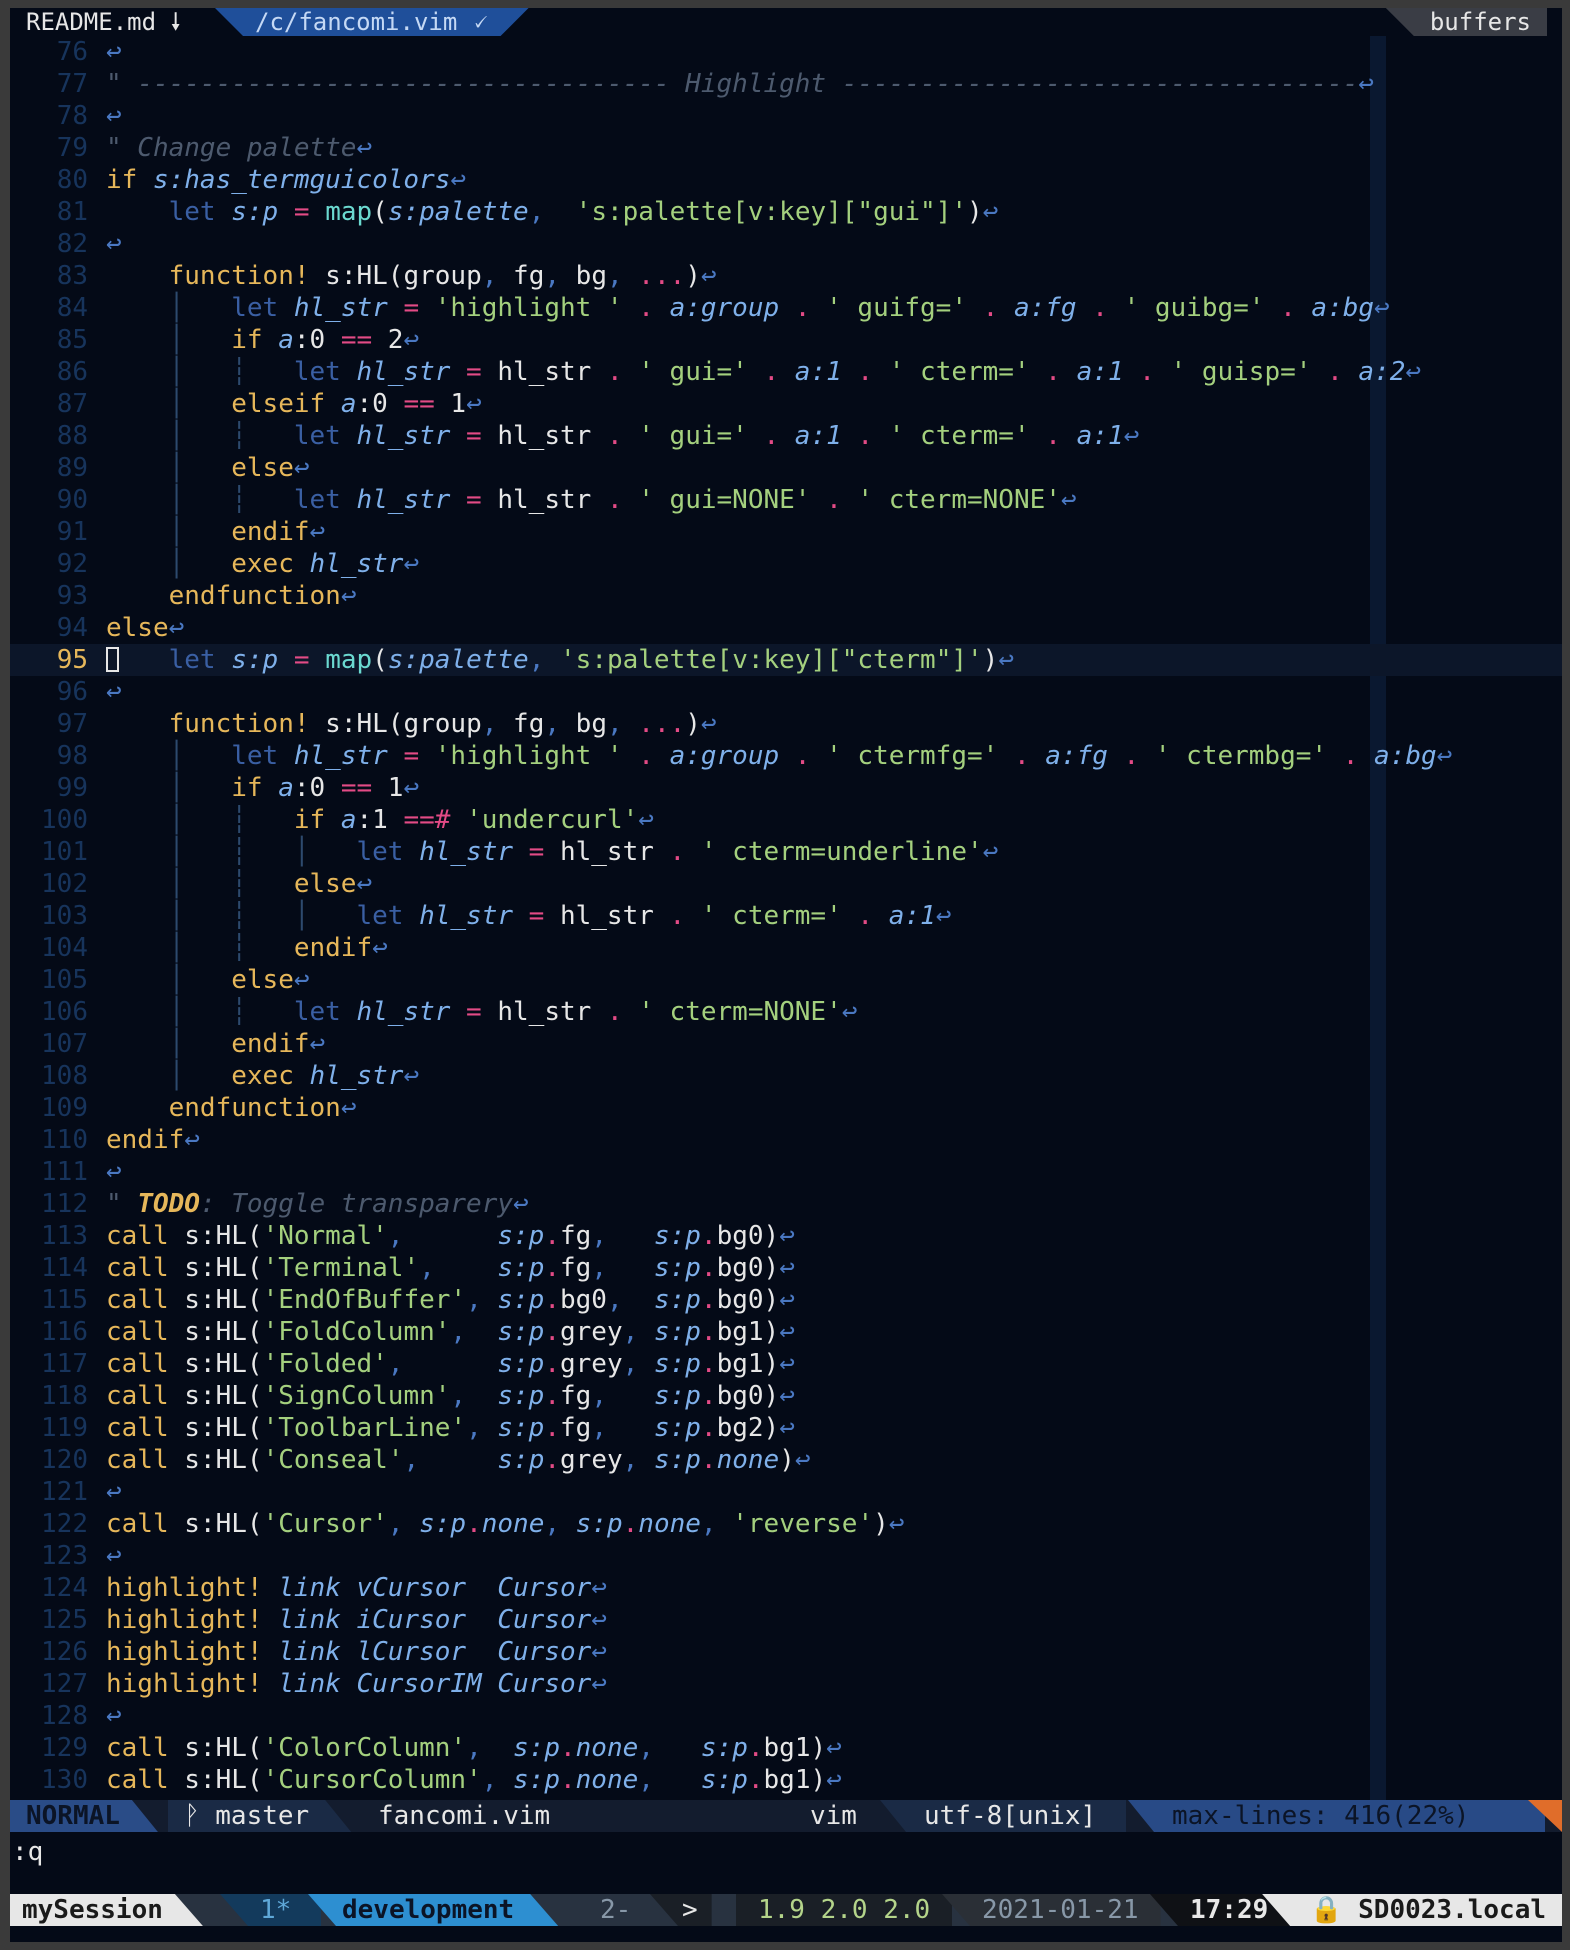 The width and height of the screenshot is (1570, 1950). I want to click on code-line: 125 highlight! link iCursor Cursor↩, so click(786, 1620).